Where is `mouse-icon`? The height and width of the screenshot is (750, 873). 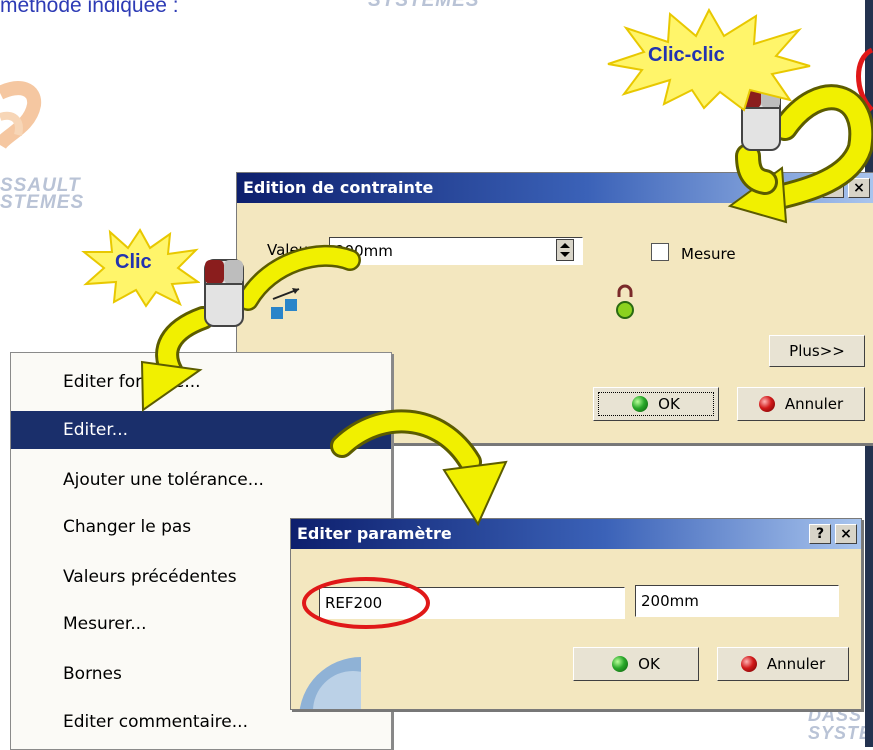 mouse-icon is located at coordinates (224, 293).